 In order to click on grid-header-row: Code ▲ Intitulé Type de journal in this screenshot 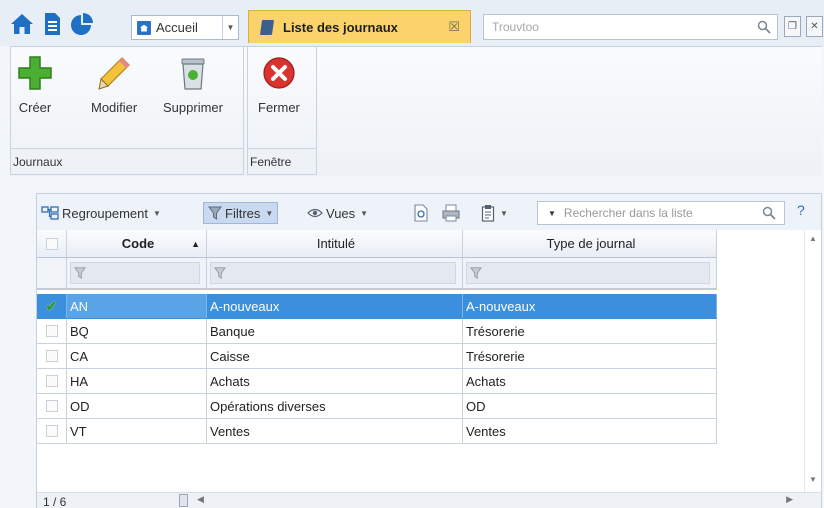, I will do `click(377, 244)`.